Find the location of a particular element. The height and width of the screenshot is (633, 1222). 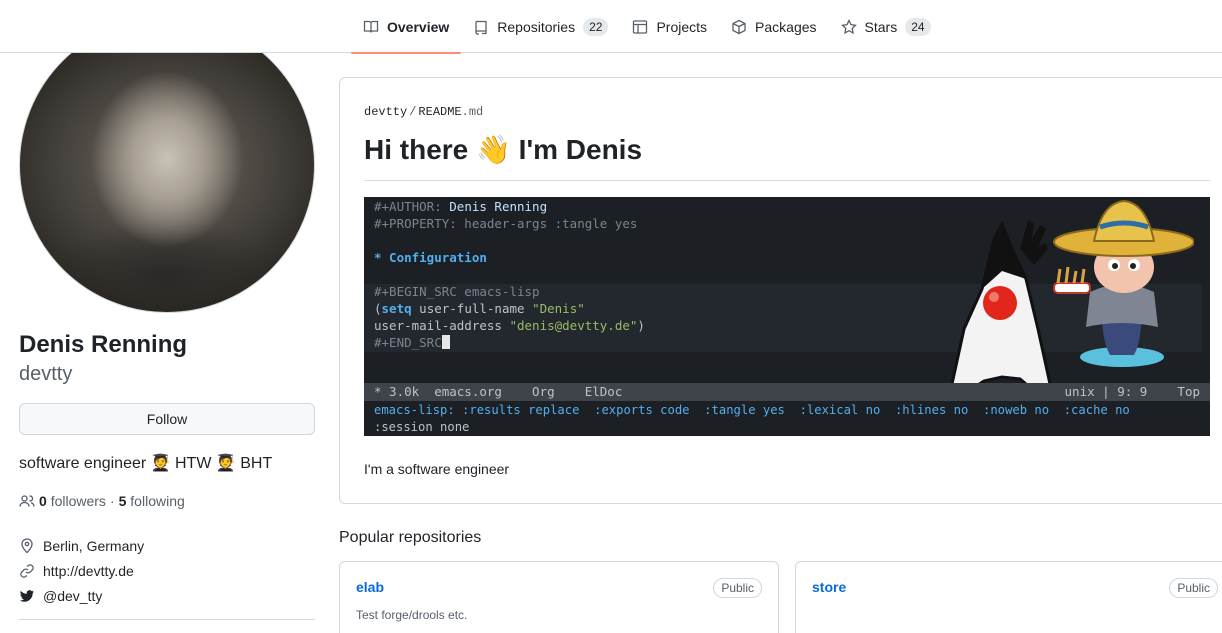

repo-card: store Public is located at coordinates (1008, 597).